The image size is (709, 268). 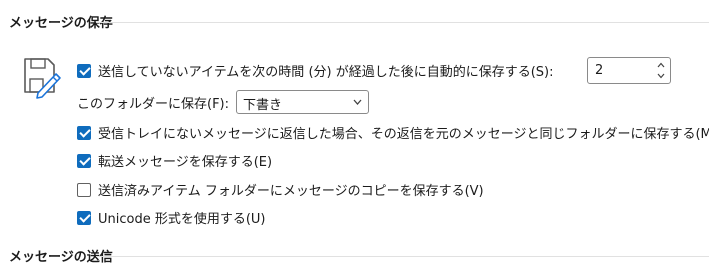 What do you see at coordinates (629, 70) in the screenshot?
I see `autosave-minutes-stepper: 2` at bounding box center [629, 70].